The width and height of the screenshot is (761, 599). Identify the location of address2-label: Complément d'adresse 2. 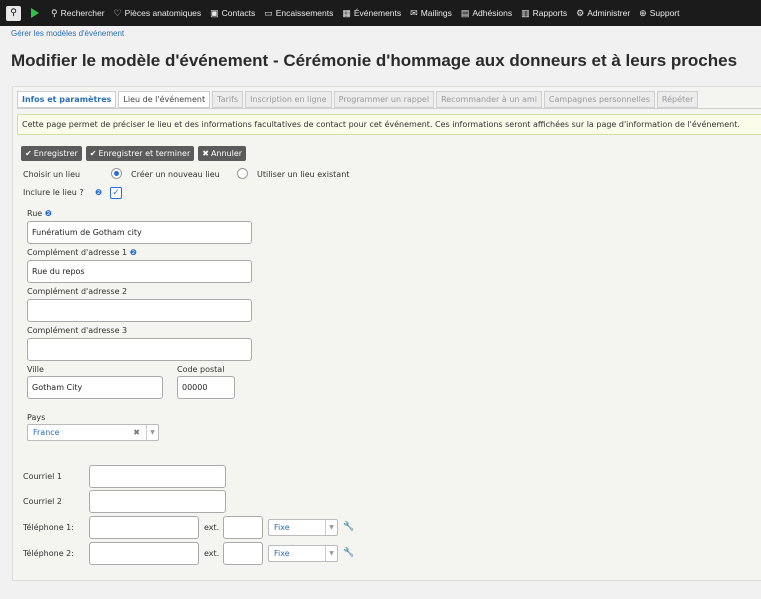
(77, 291).